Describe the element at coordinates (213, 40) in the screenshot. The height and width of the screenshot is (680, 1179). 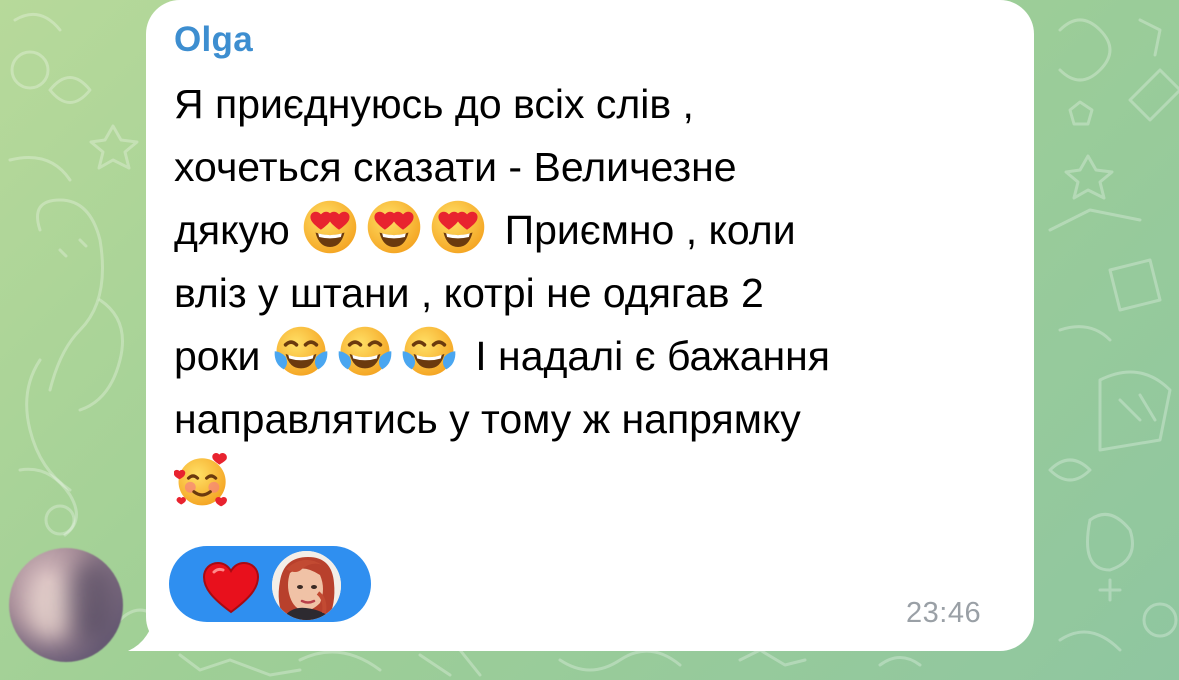
I see `sender-name: Olga` at that location.